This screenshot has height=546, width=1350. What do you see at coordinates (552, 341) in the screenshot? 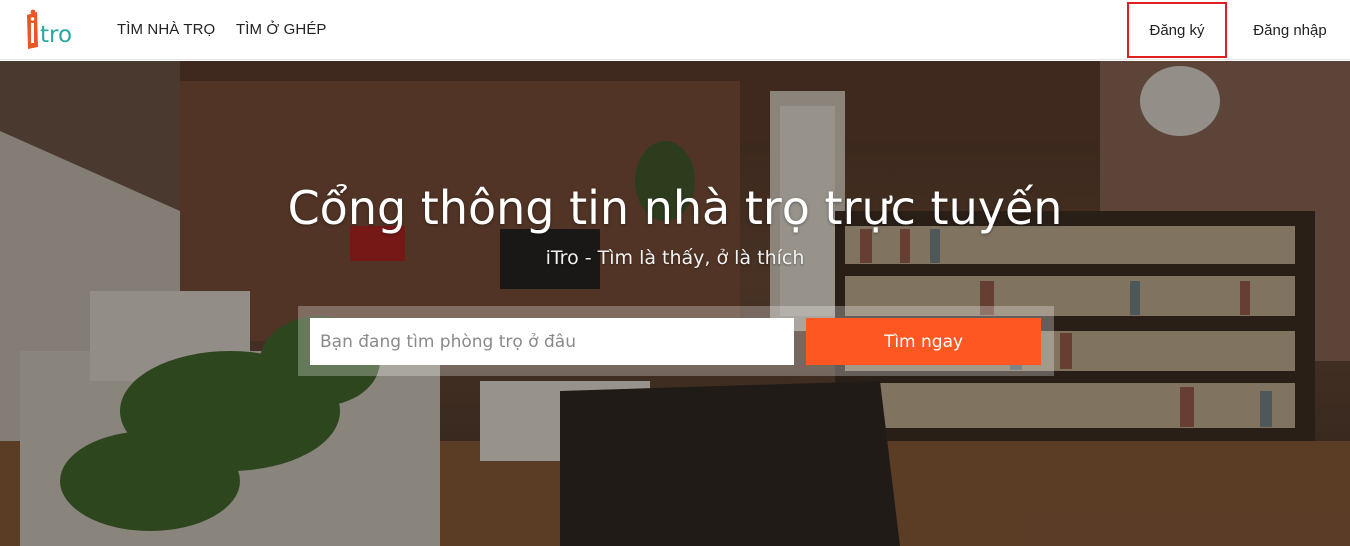
I see `search-input` at bounding box center [552, 341].